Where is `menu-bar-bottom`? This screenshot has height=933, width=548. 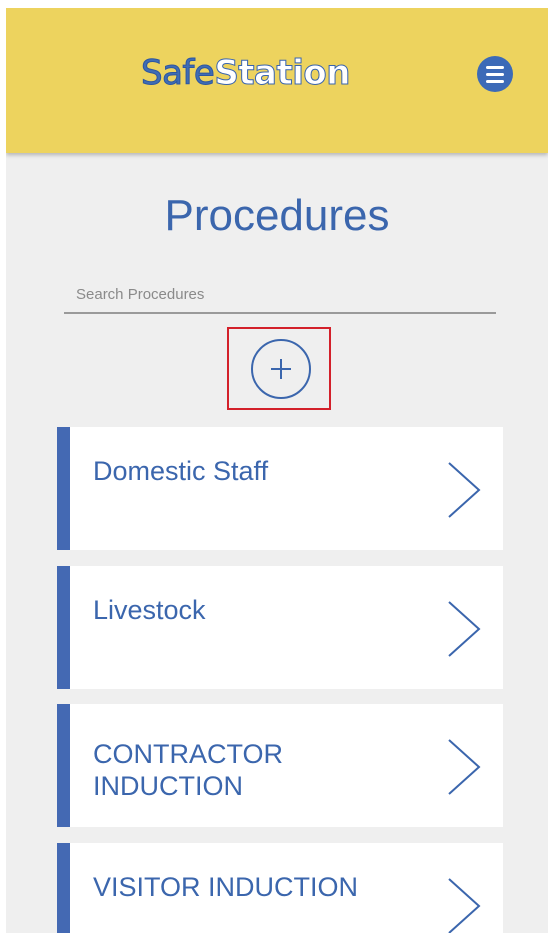 menu-bar-bottom is located at coordinates (495, 81).